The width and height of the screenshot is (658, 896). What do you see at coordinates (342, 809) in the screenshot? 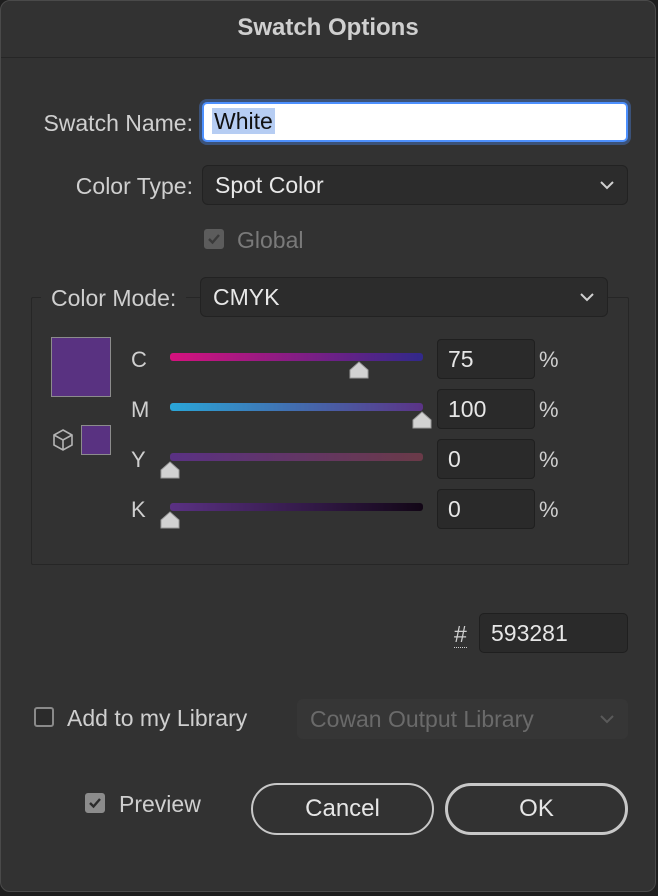
I see `cancel-button: Cancel` at bounding box center [342, 809].